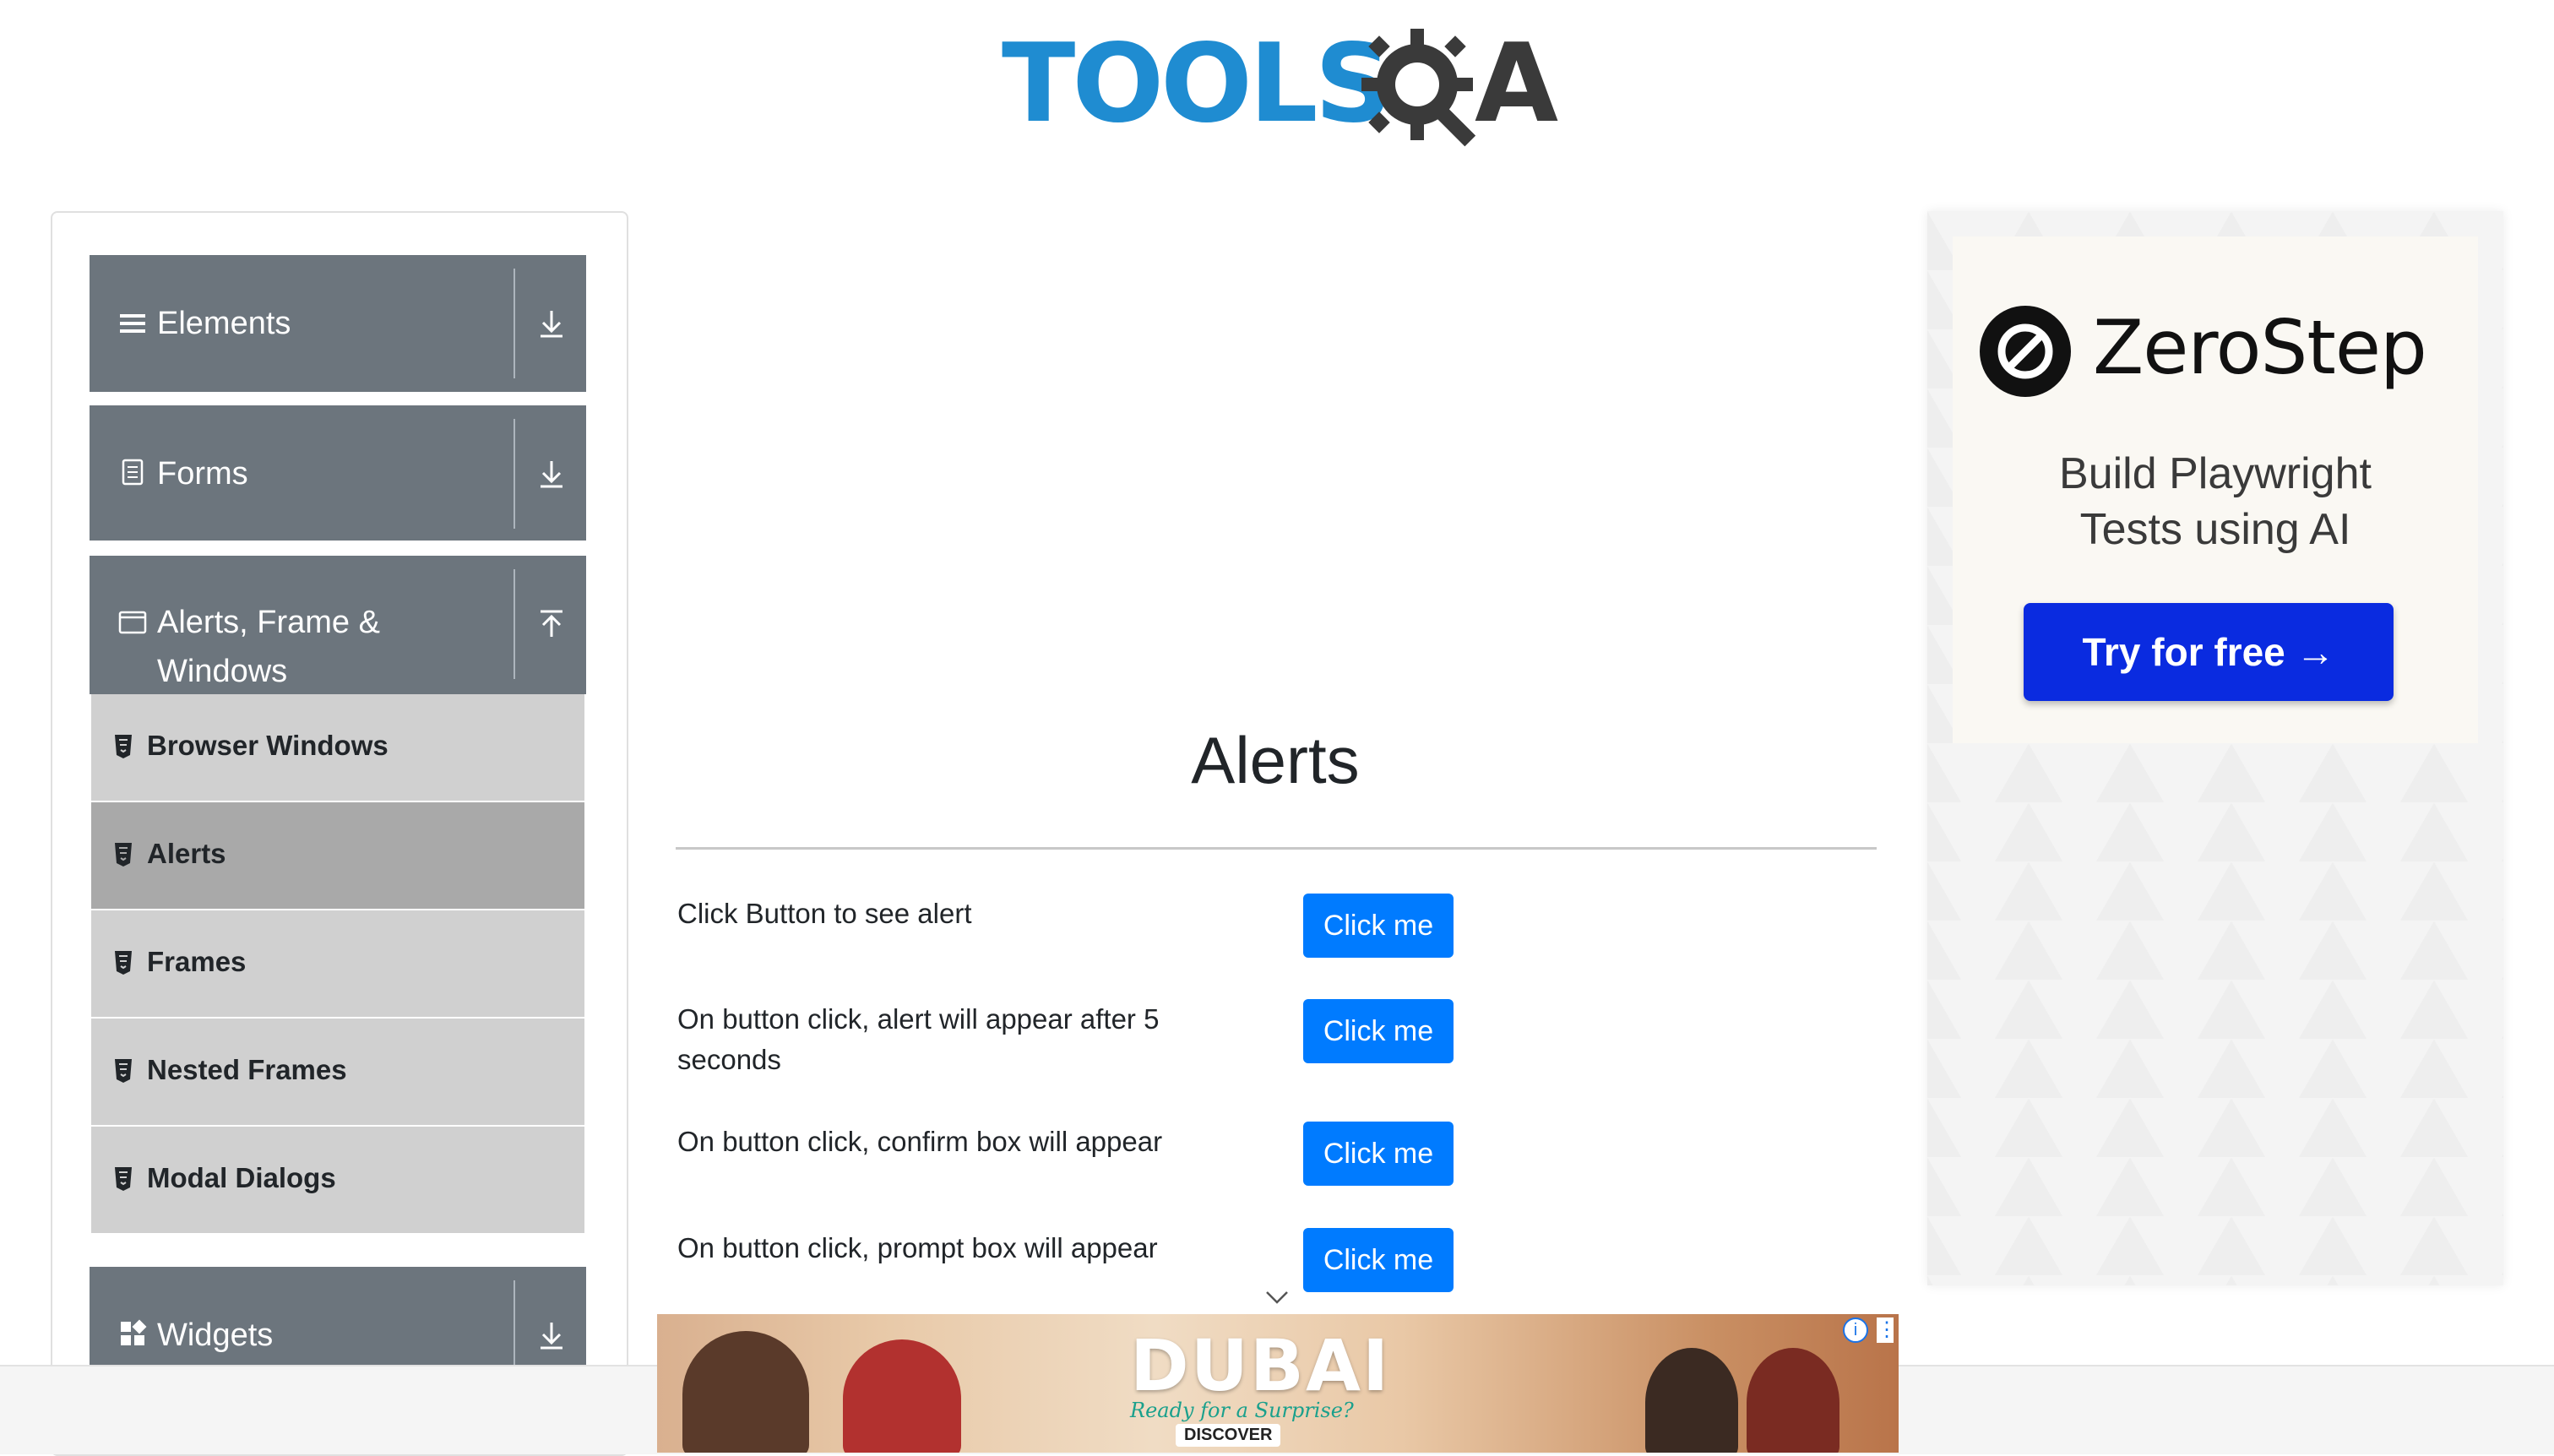  I want to click on form-document-icon, so click(133, 472).